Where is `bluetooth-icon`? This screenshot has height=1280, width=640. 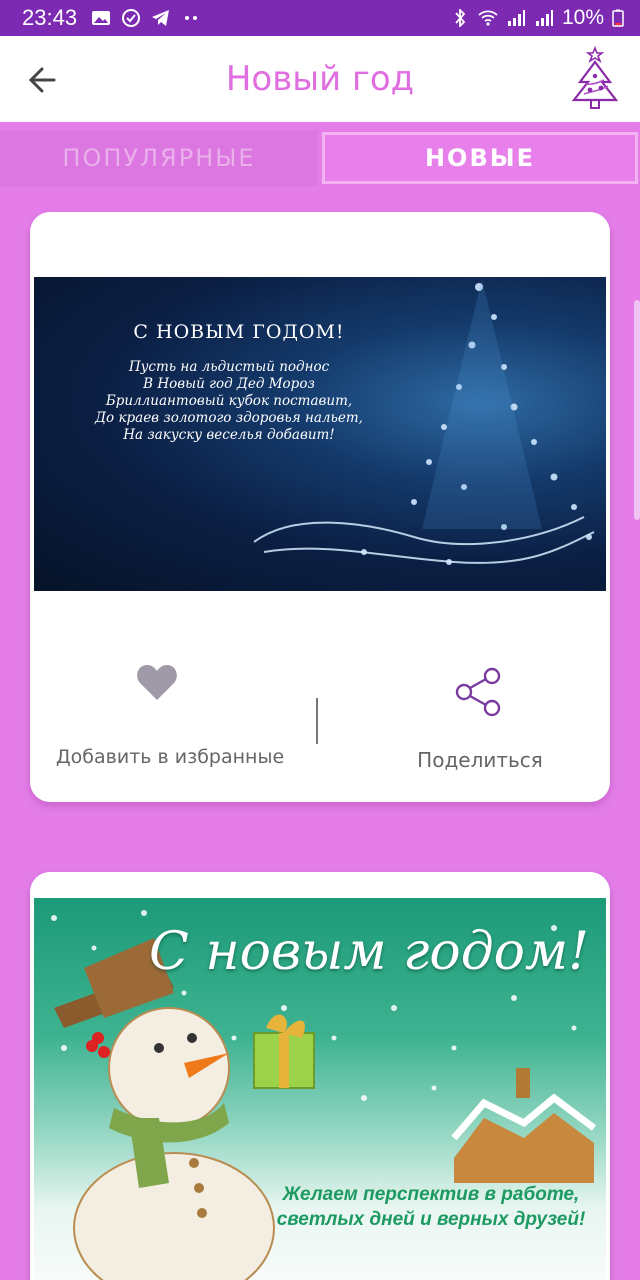 bluetooth-icon is located at coordinates (460, 18).